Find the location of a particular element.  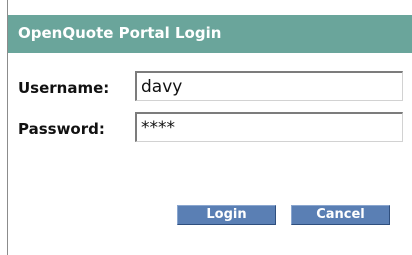

password-field is located at coordinates (269, 127).